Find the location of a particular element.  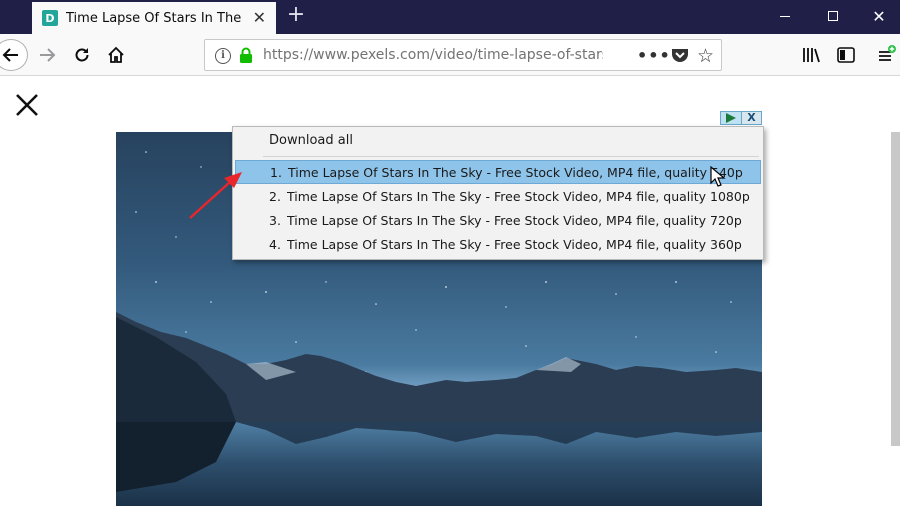

ad-close-icon: X is located at coordinates (752, 118).